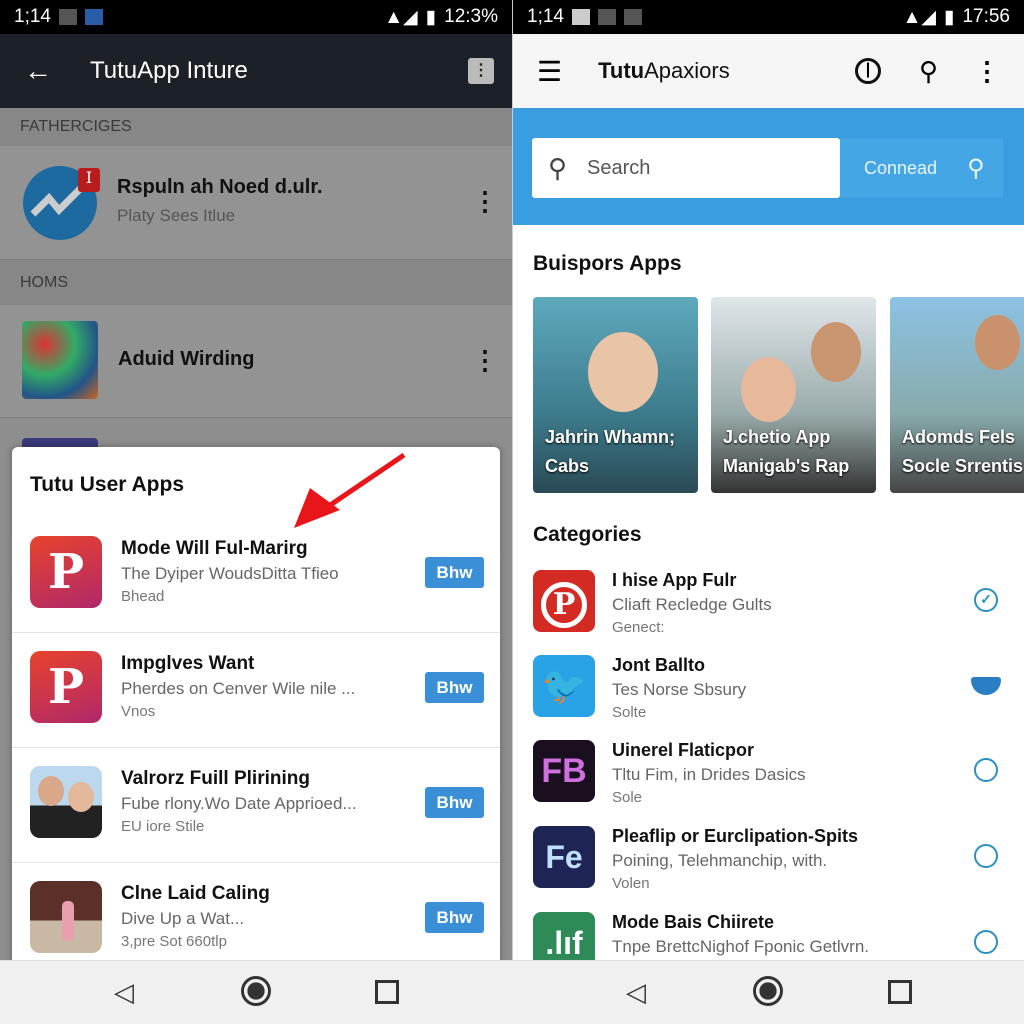 The height and width of the screenshot is (1024, 1024). Describe the element at coordinates (545, 16) in the screenshot. I see `status-time: 1;14` at that location.